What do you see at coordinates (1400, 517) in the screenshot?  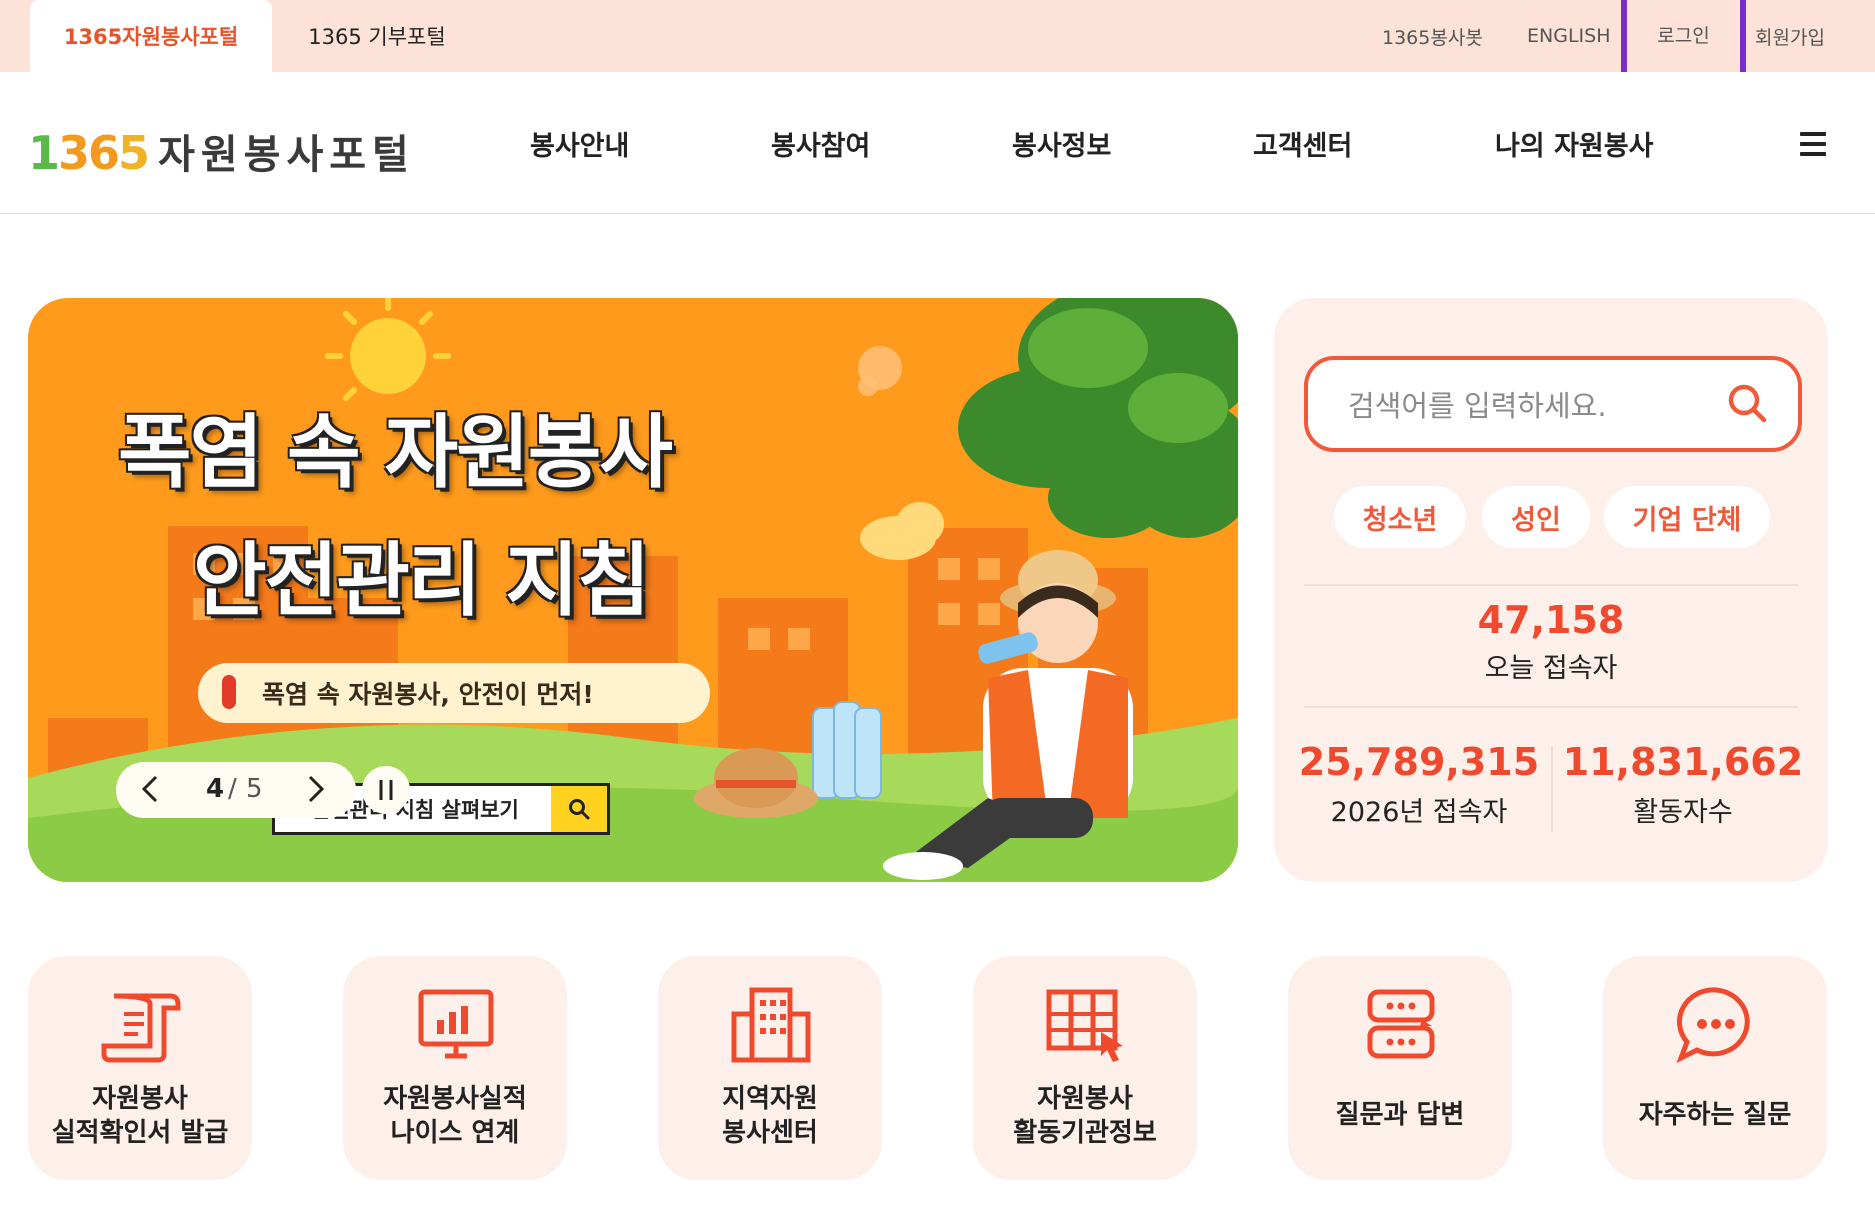 I see `chip-youth: 청소년` at bounding box center [1400, 517].